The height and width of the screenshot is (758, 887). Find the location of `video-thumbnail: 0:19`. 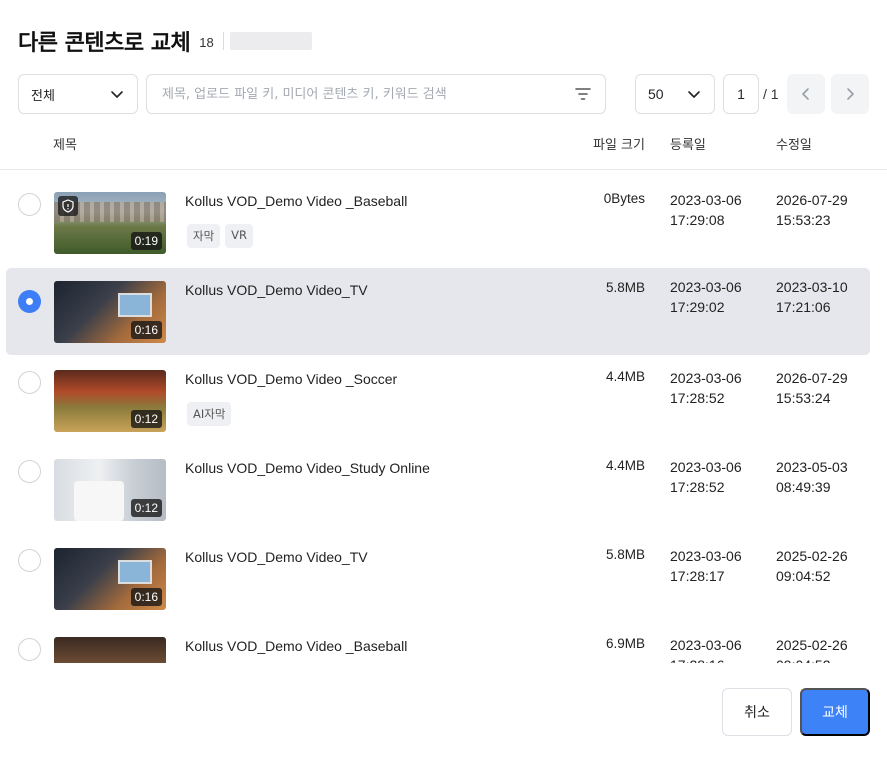

video-thumbnail: 0:19 is located at coordinates (110, 223).